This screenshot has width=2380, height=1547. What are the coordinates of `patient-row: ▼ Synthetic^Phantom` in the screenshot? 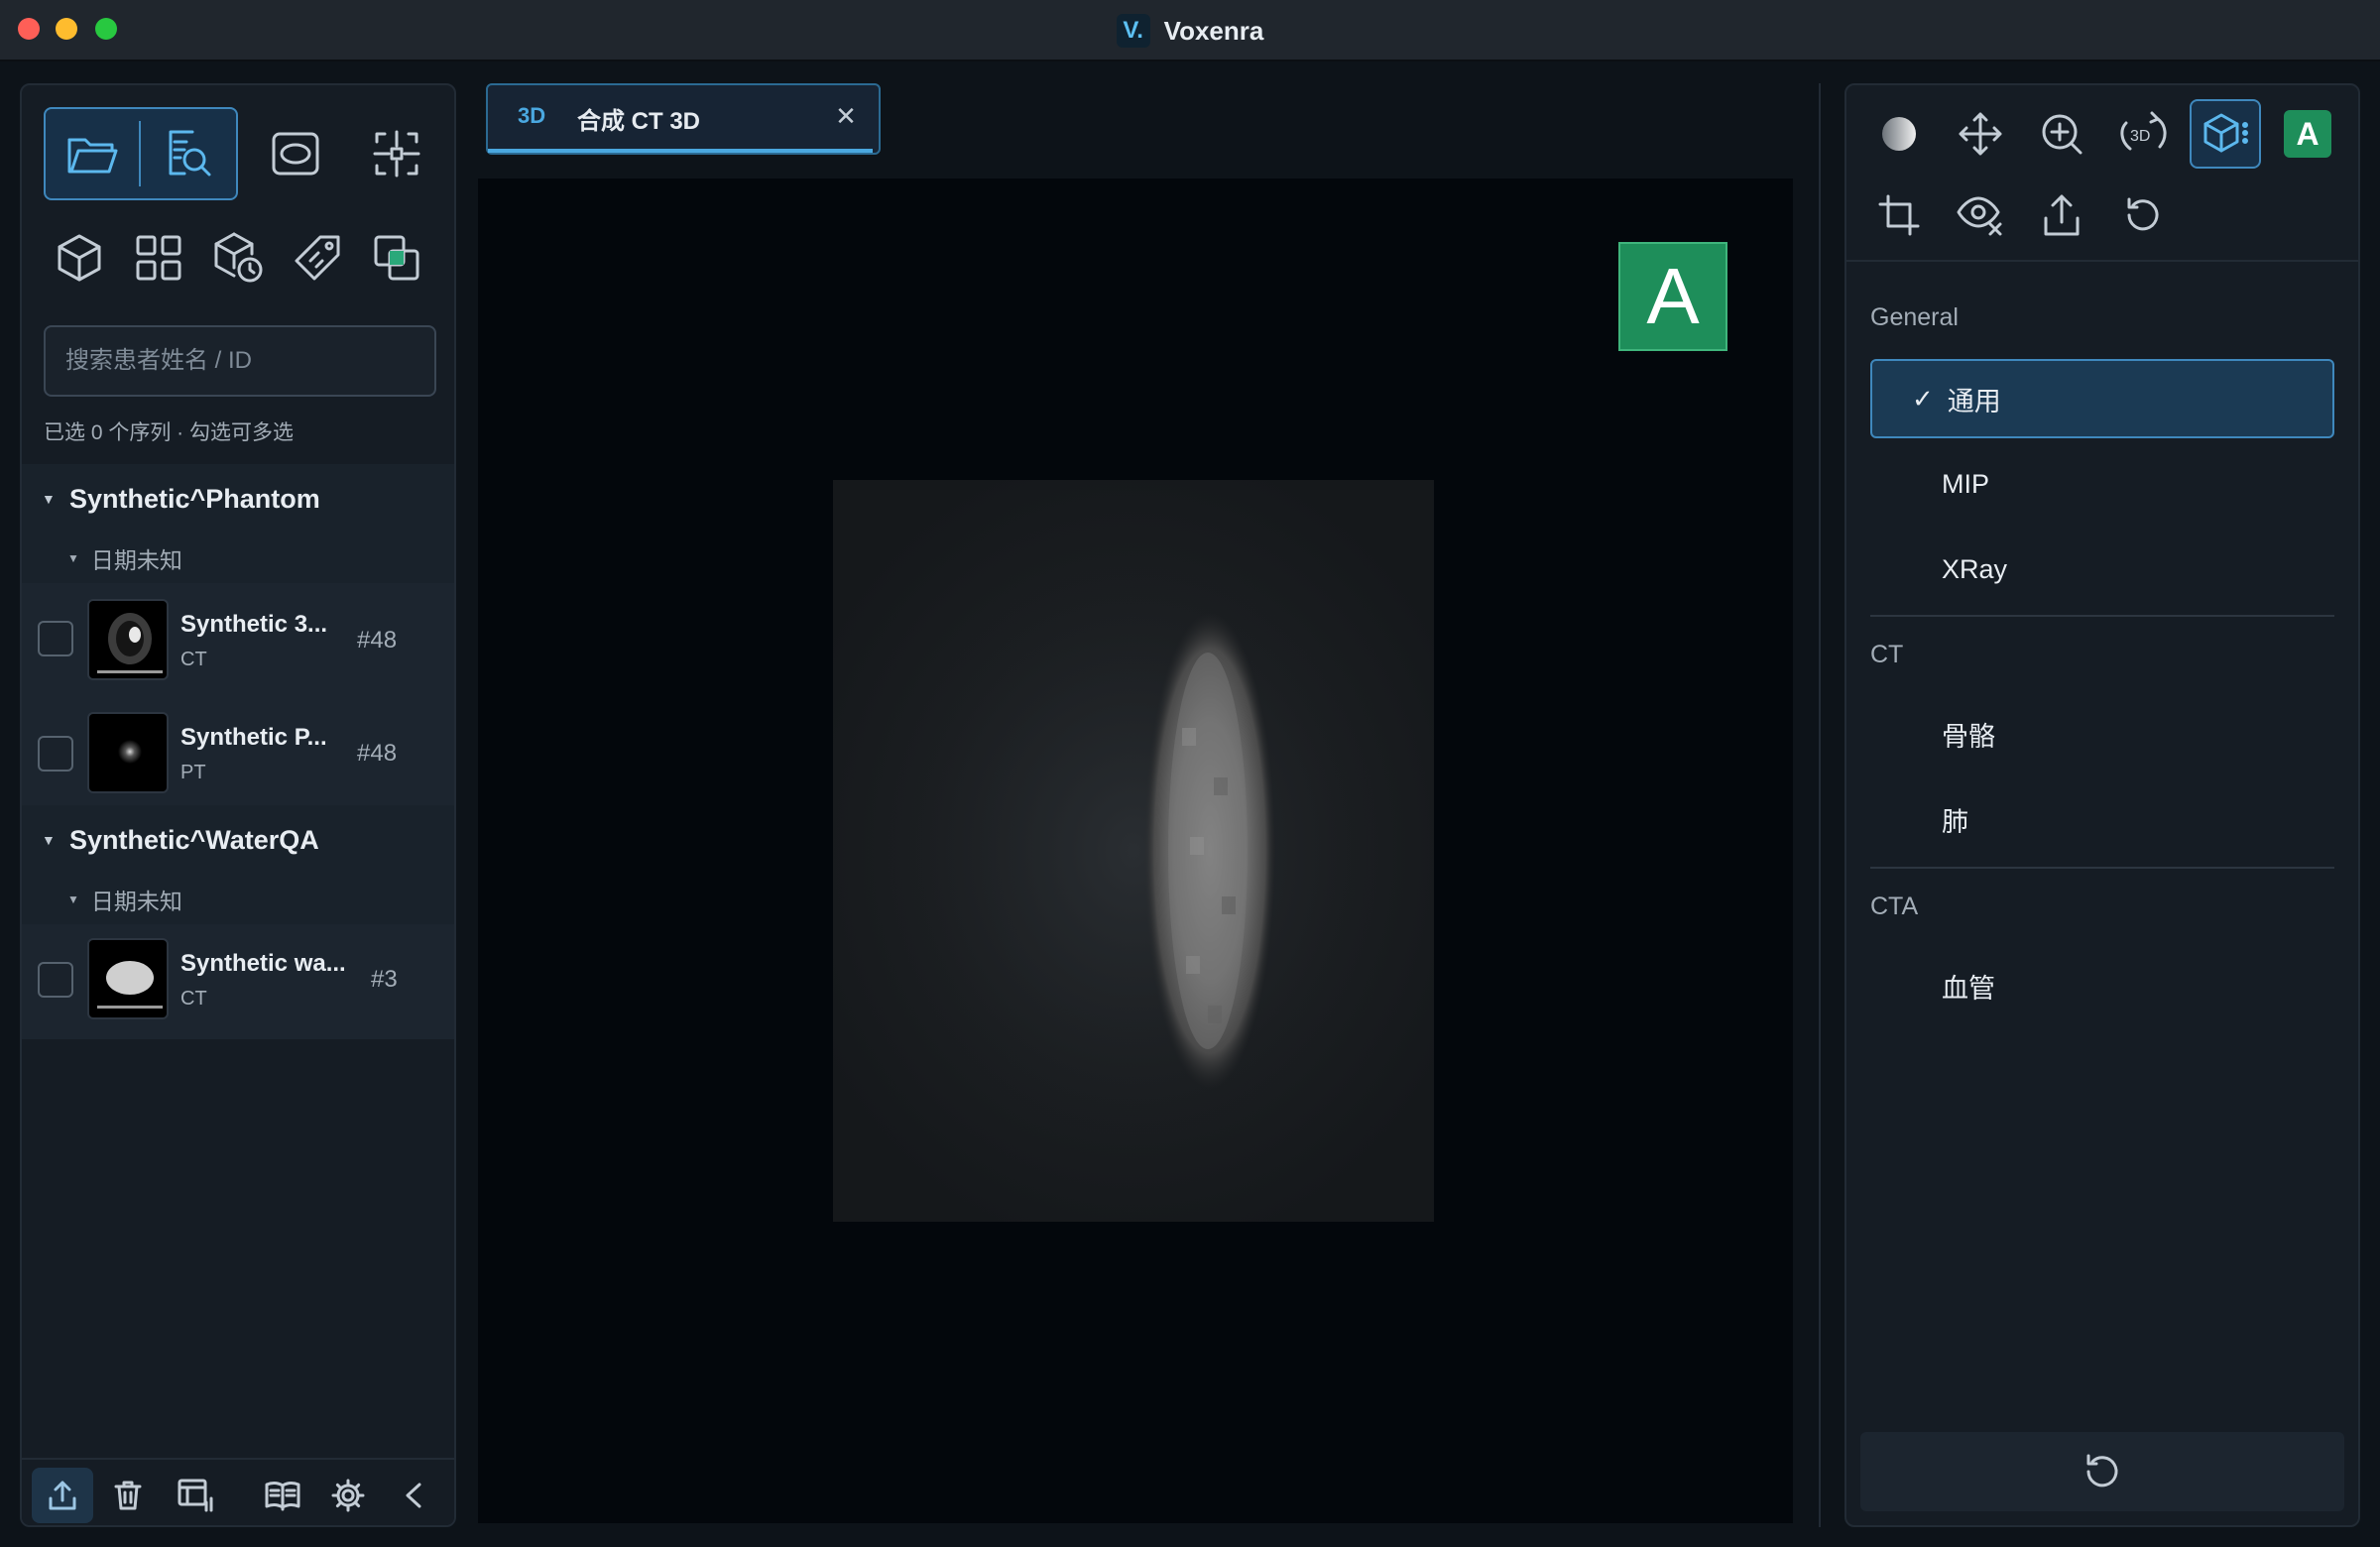 It's located at (238, 499).